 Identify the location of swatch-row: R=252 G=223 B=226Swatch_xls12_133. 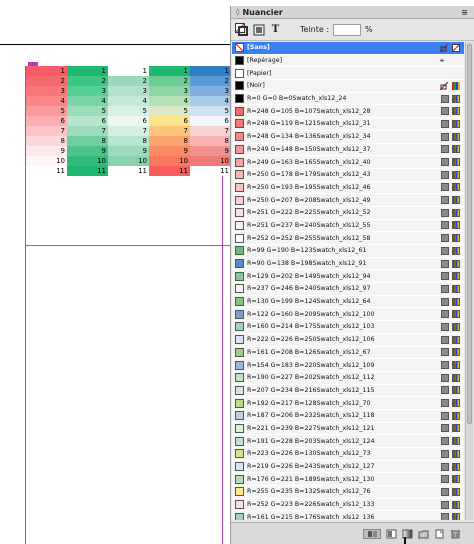
(348, 505).